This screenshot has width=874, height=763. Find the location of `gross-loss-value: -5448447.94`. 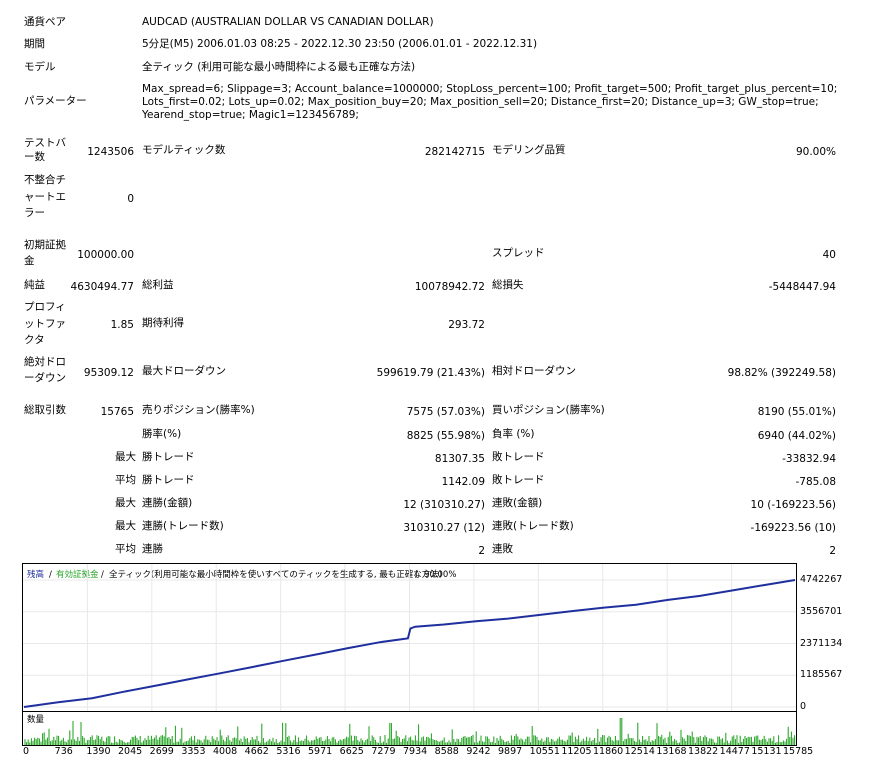

gross-loss-value: -5448447.94 is located at coordinates (802, 287).